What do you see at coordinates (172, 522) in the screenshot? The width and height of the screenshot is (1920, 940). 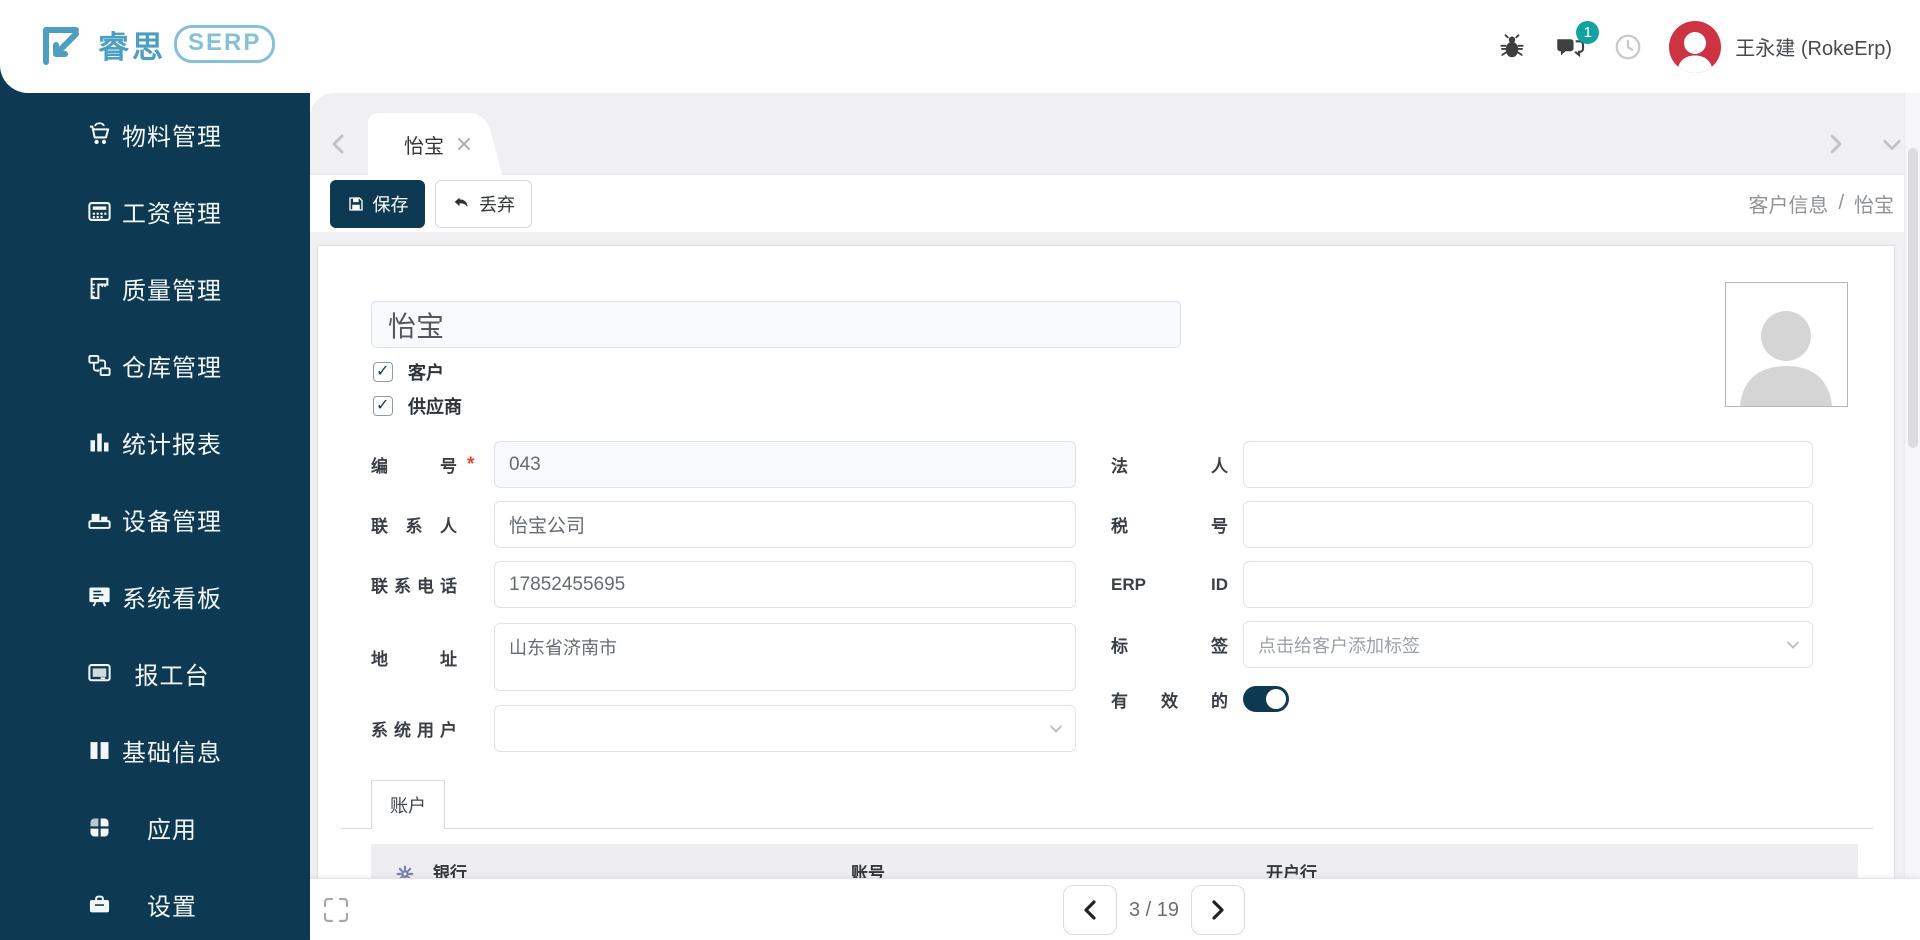 I see `sidebar-item-label: 设备管理` at bounding box center [172, 522].